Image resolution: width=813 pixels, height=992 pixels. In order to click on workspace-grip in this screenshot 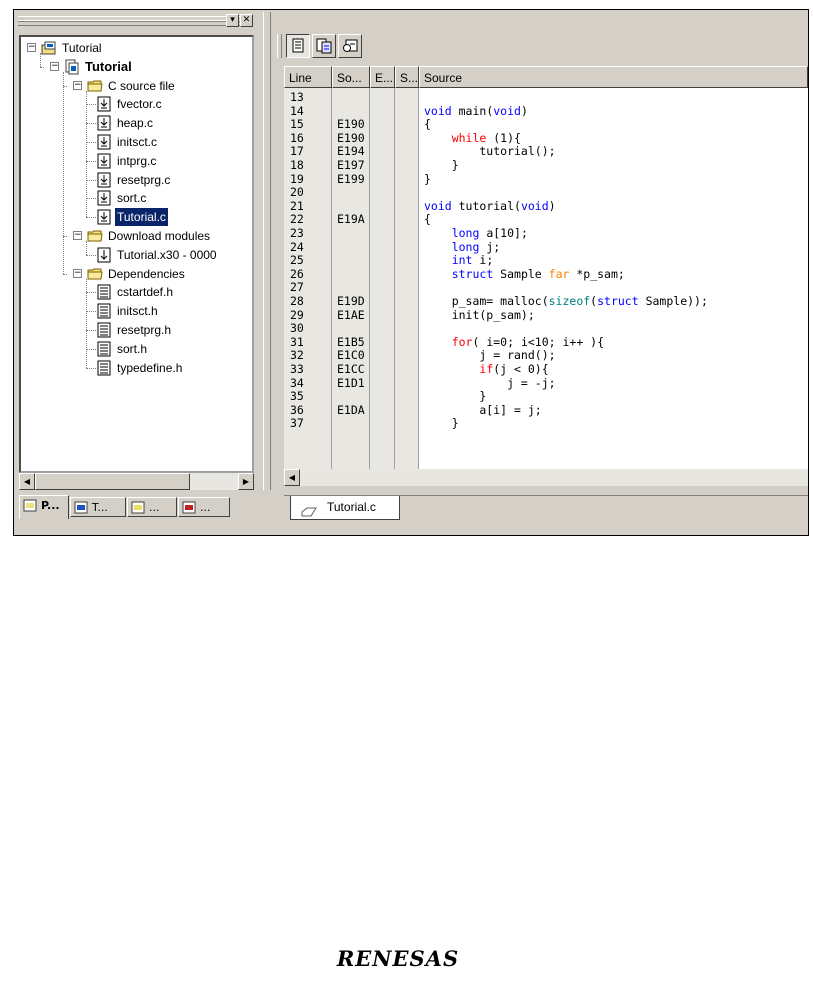, I will do `click(132, 21)`.